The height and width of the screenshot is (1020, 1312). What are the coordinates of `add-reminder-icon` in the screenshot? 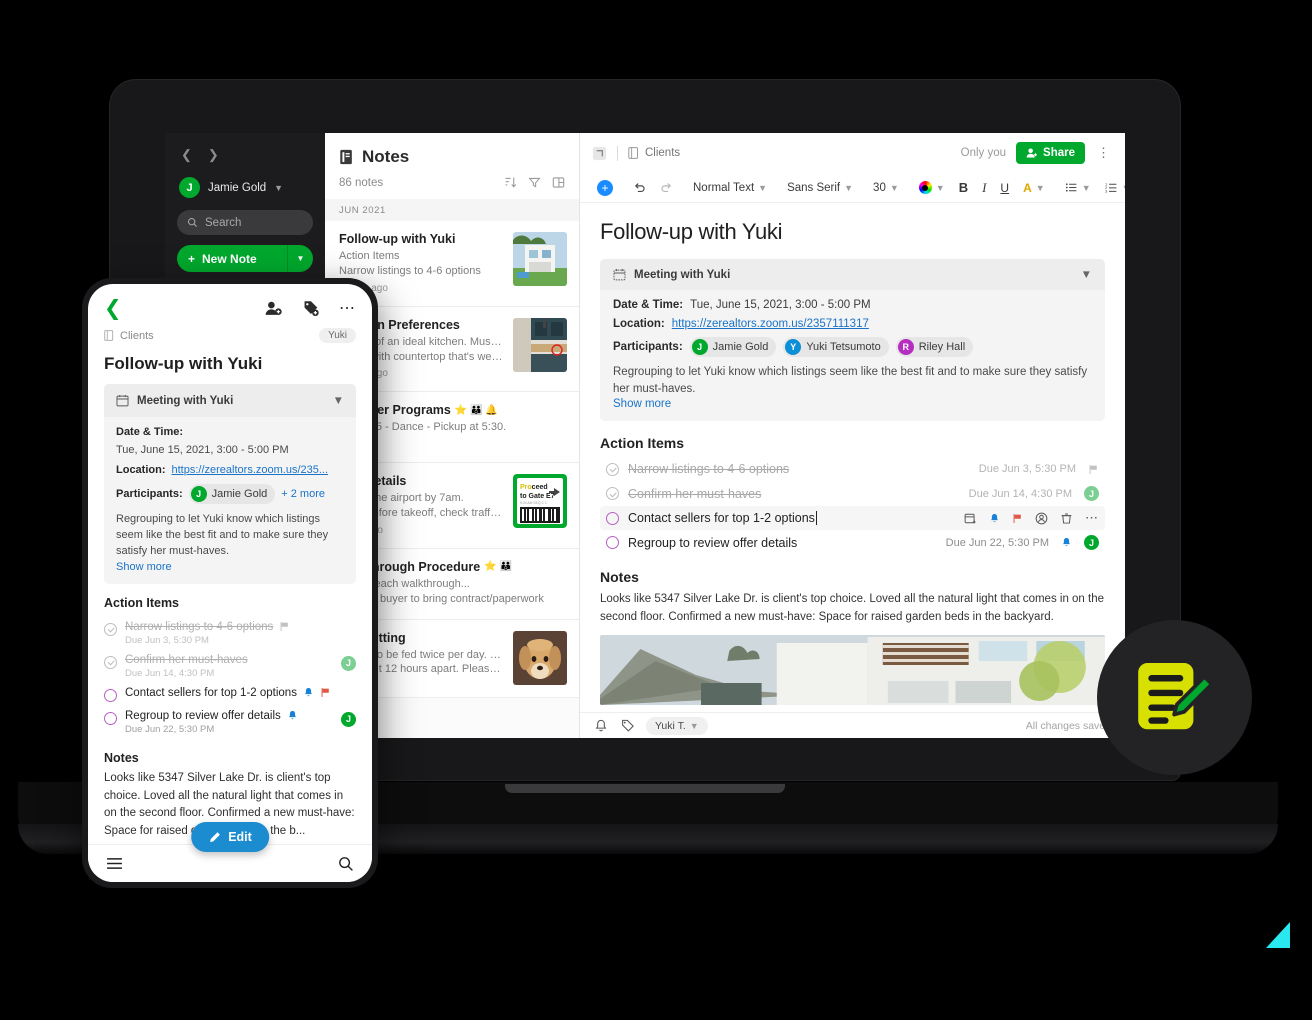 It's located at (601, 726).